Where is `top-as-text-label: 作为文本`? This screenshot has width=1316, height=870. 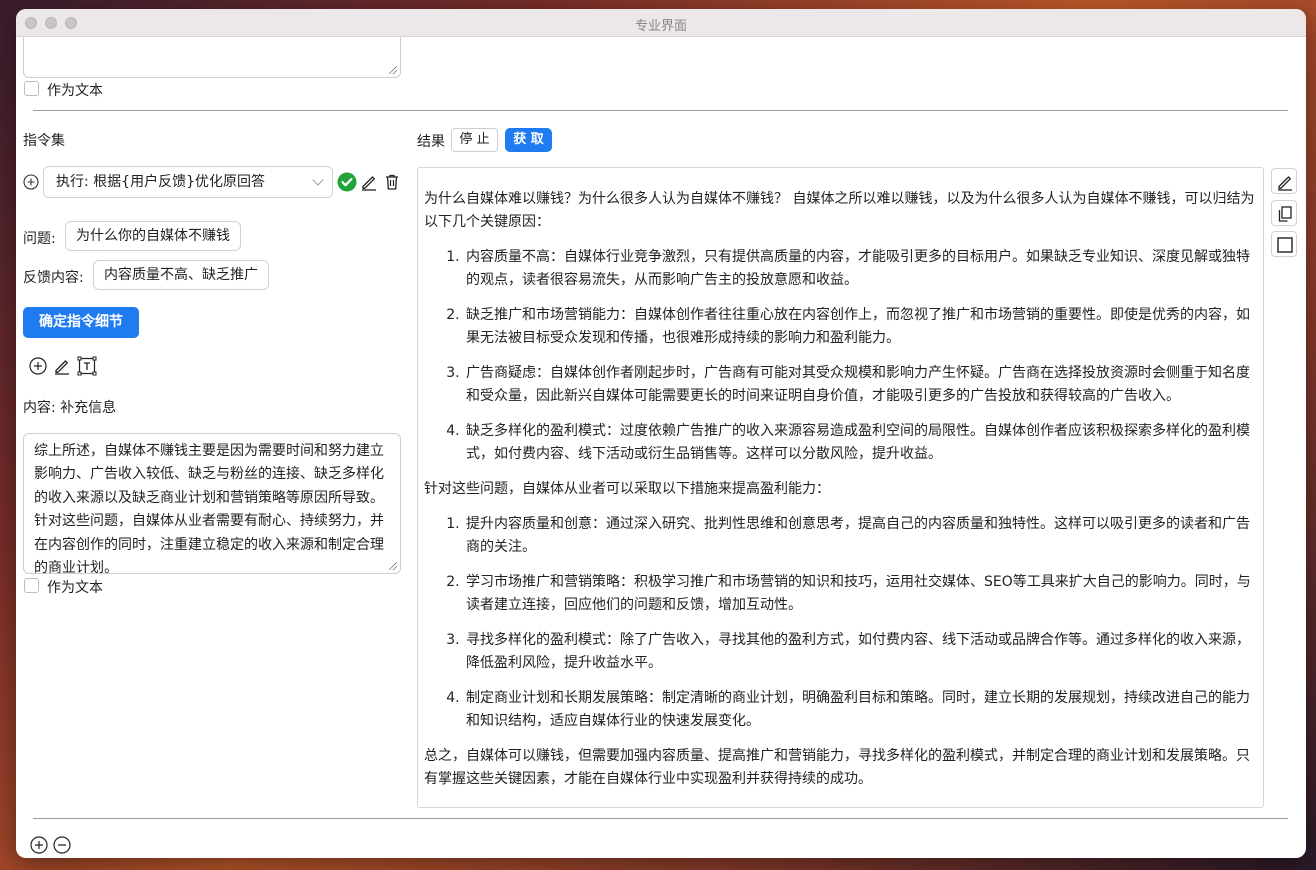
top-as-text-label: 作为文本 is located at coordinates (75, 91).